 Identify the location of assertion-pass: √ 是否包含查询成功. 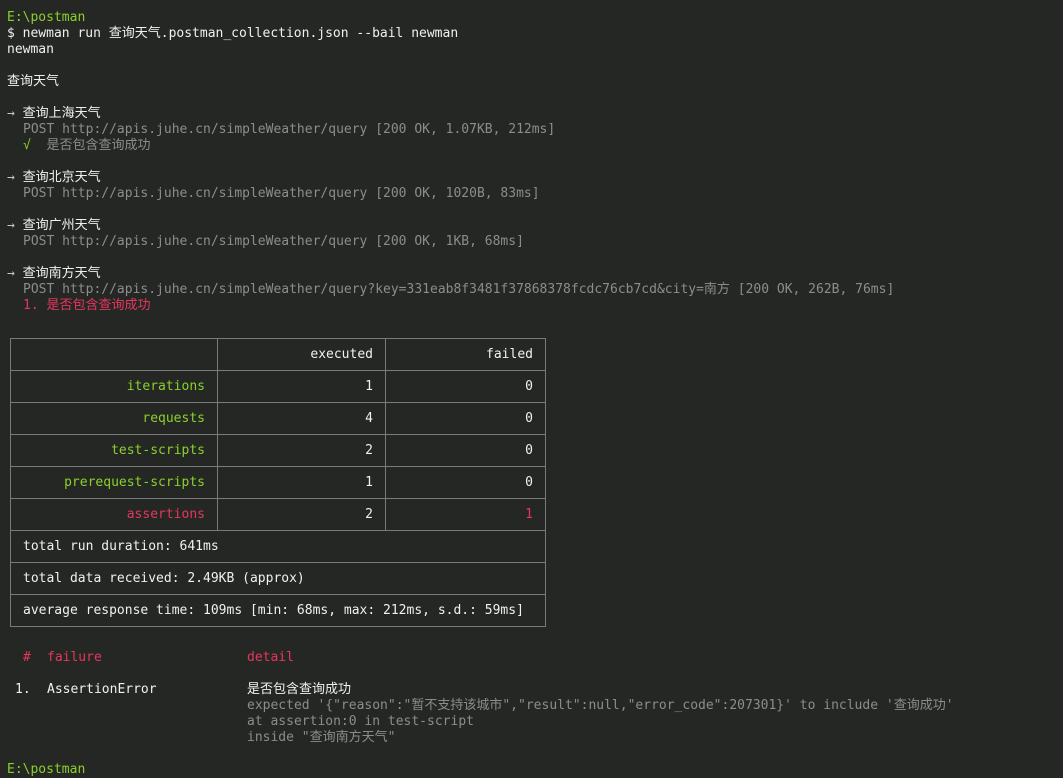
(87, 146).